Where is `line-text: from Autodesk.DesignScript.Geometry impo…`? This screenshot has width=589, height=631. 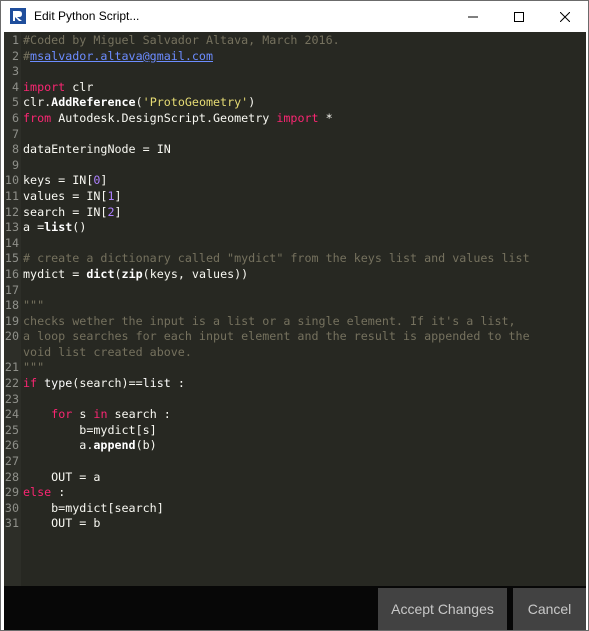
line-text: from Autodesk.DesignScript.Geometry impo… is located at coordinates (177, 119).